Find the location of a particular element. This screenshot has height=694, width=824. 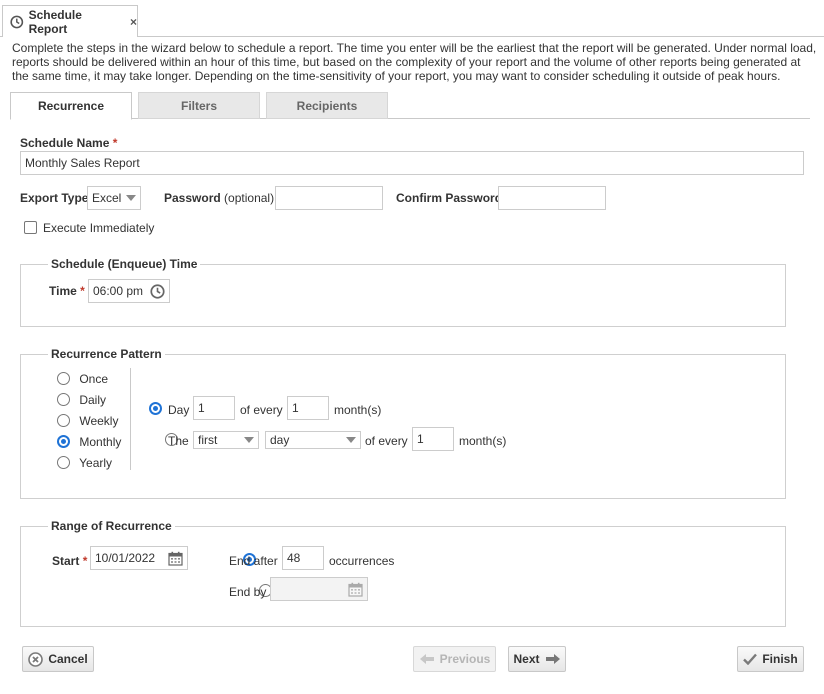

schedule-name-label: Schedule Name * is located at coordinates (68, 143).